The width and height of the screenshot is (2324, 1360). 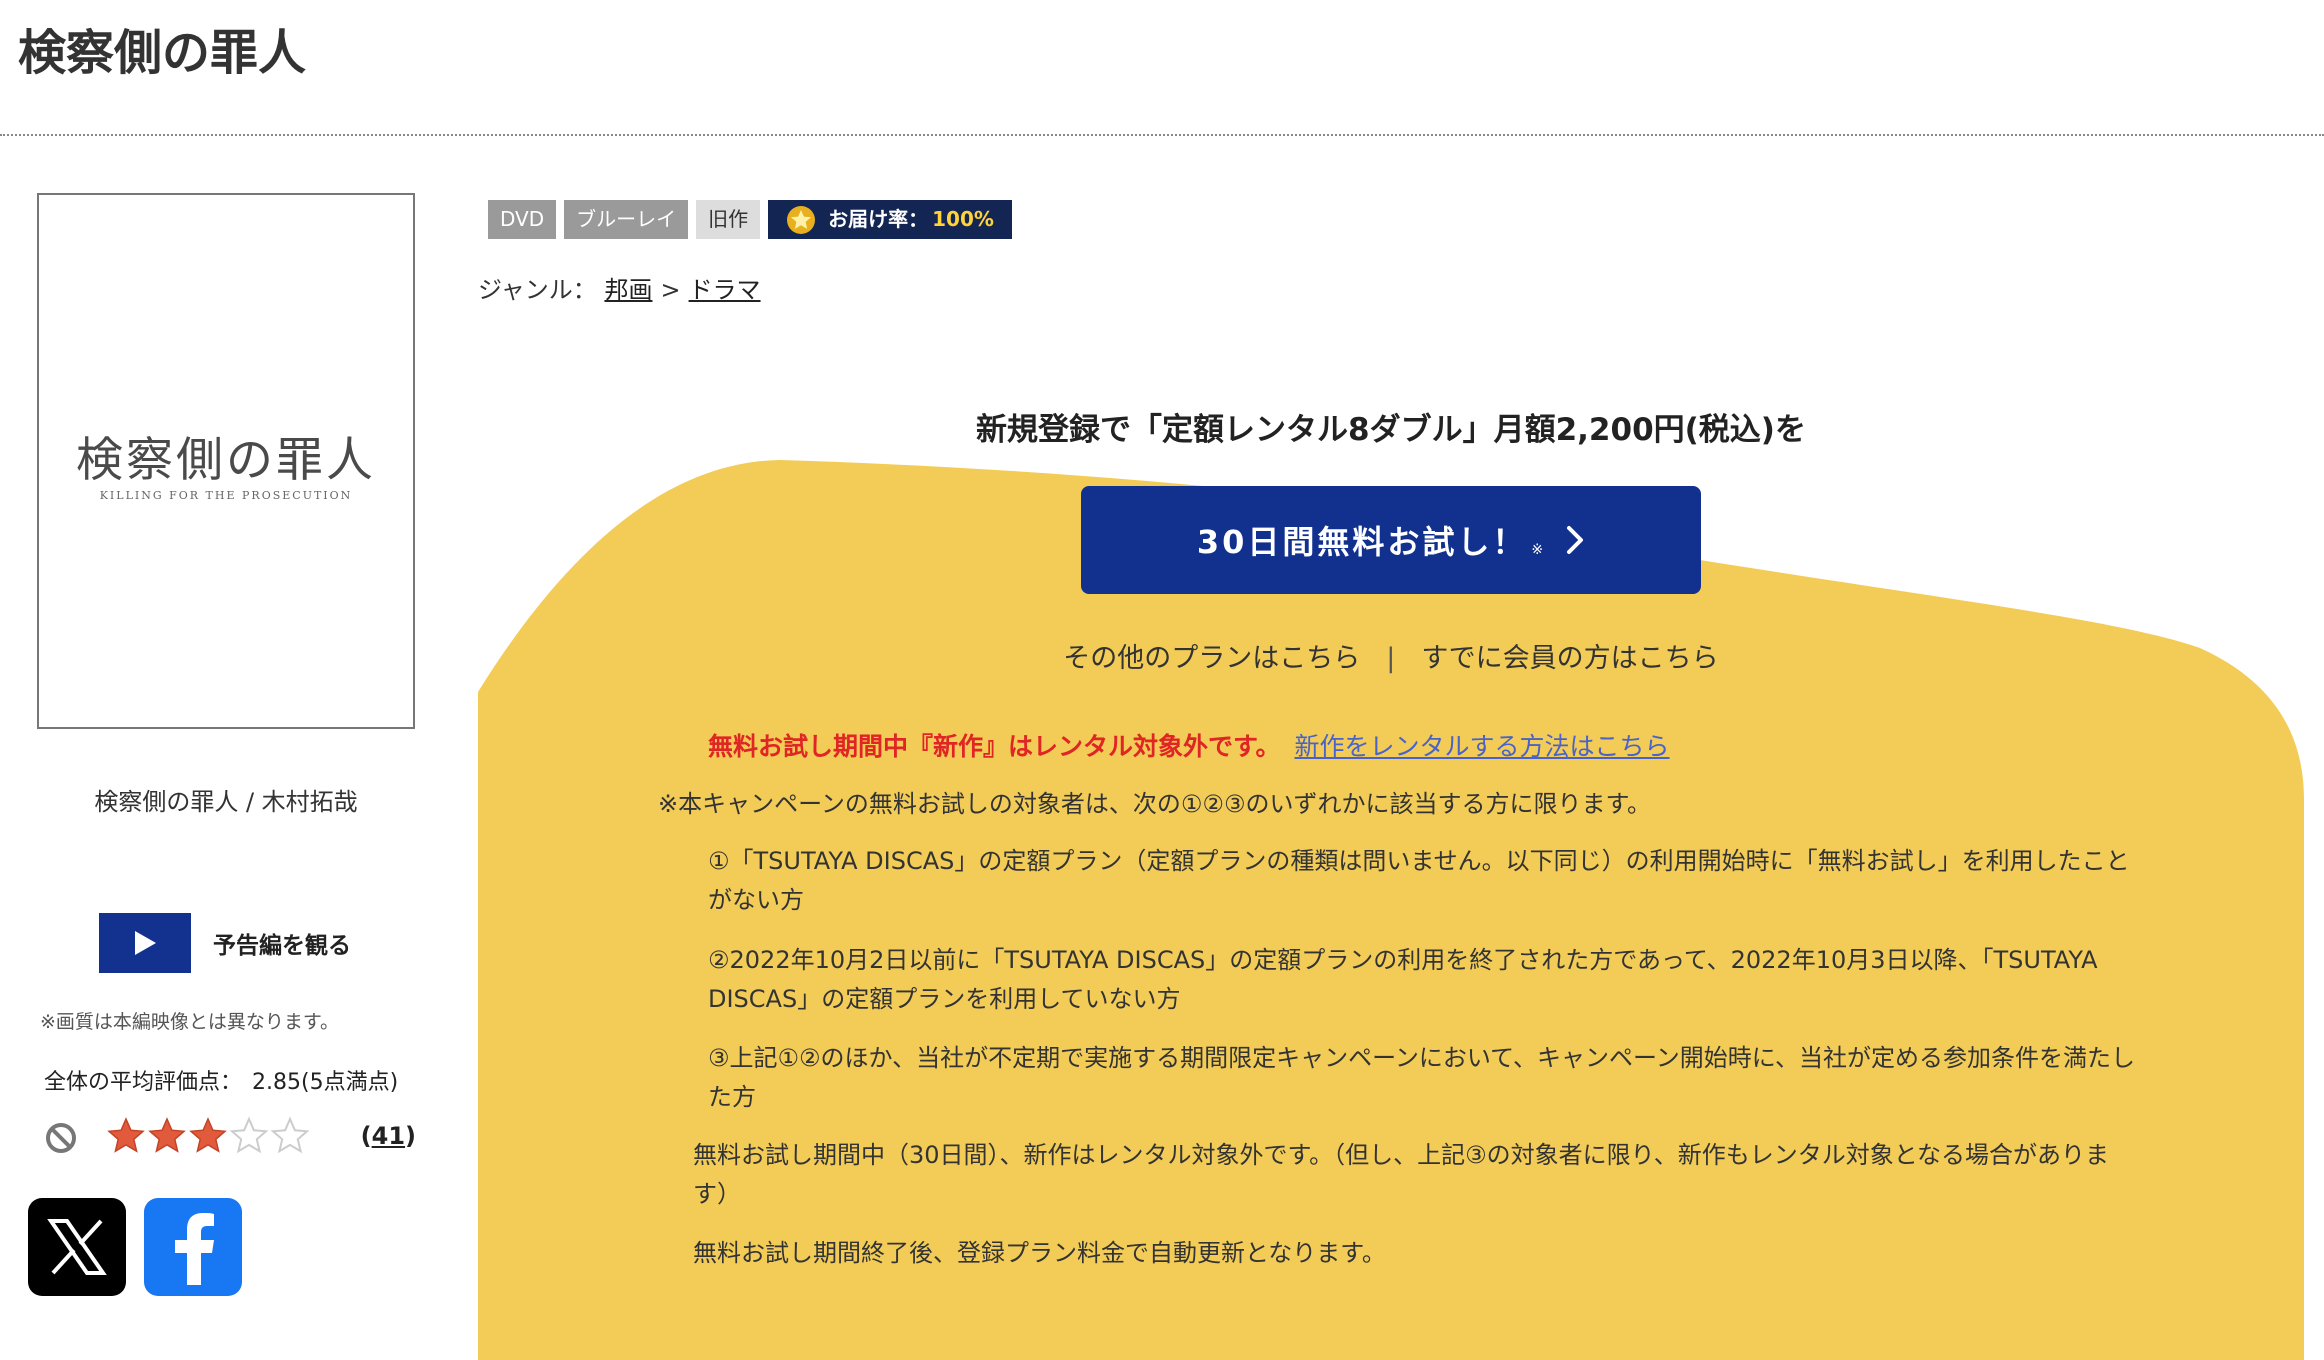 I want to click on cover-subtitle: KILLING FOR THE PROSECUTION, so click(x=226, y=495).